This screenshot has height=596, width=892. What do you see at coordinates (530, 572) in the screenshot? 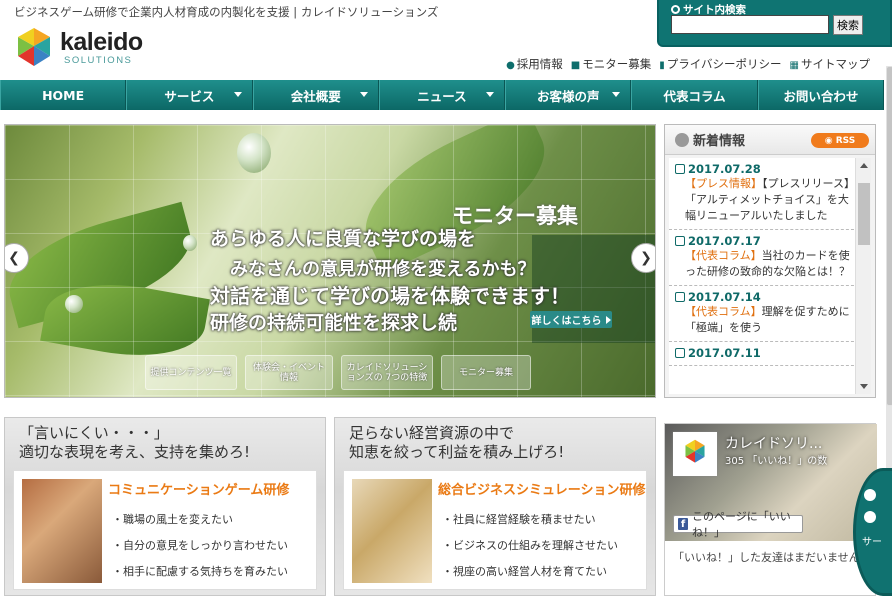
I see `promo-bullet: 視座の高い経営人材を育てたい` at bounding box center [530, 572].